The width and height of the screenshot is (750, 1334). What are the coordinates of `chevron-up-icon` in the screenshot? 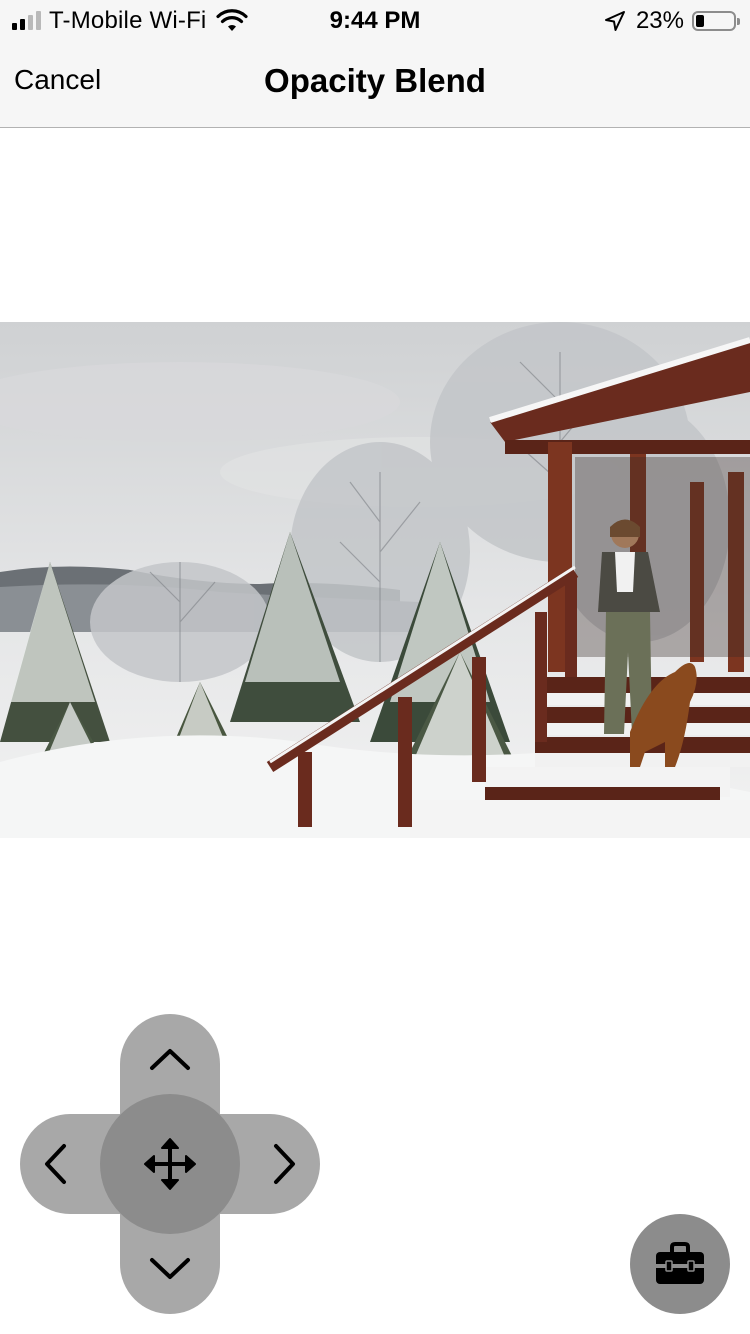 It's located at (170, 1059).